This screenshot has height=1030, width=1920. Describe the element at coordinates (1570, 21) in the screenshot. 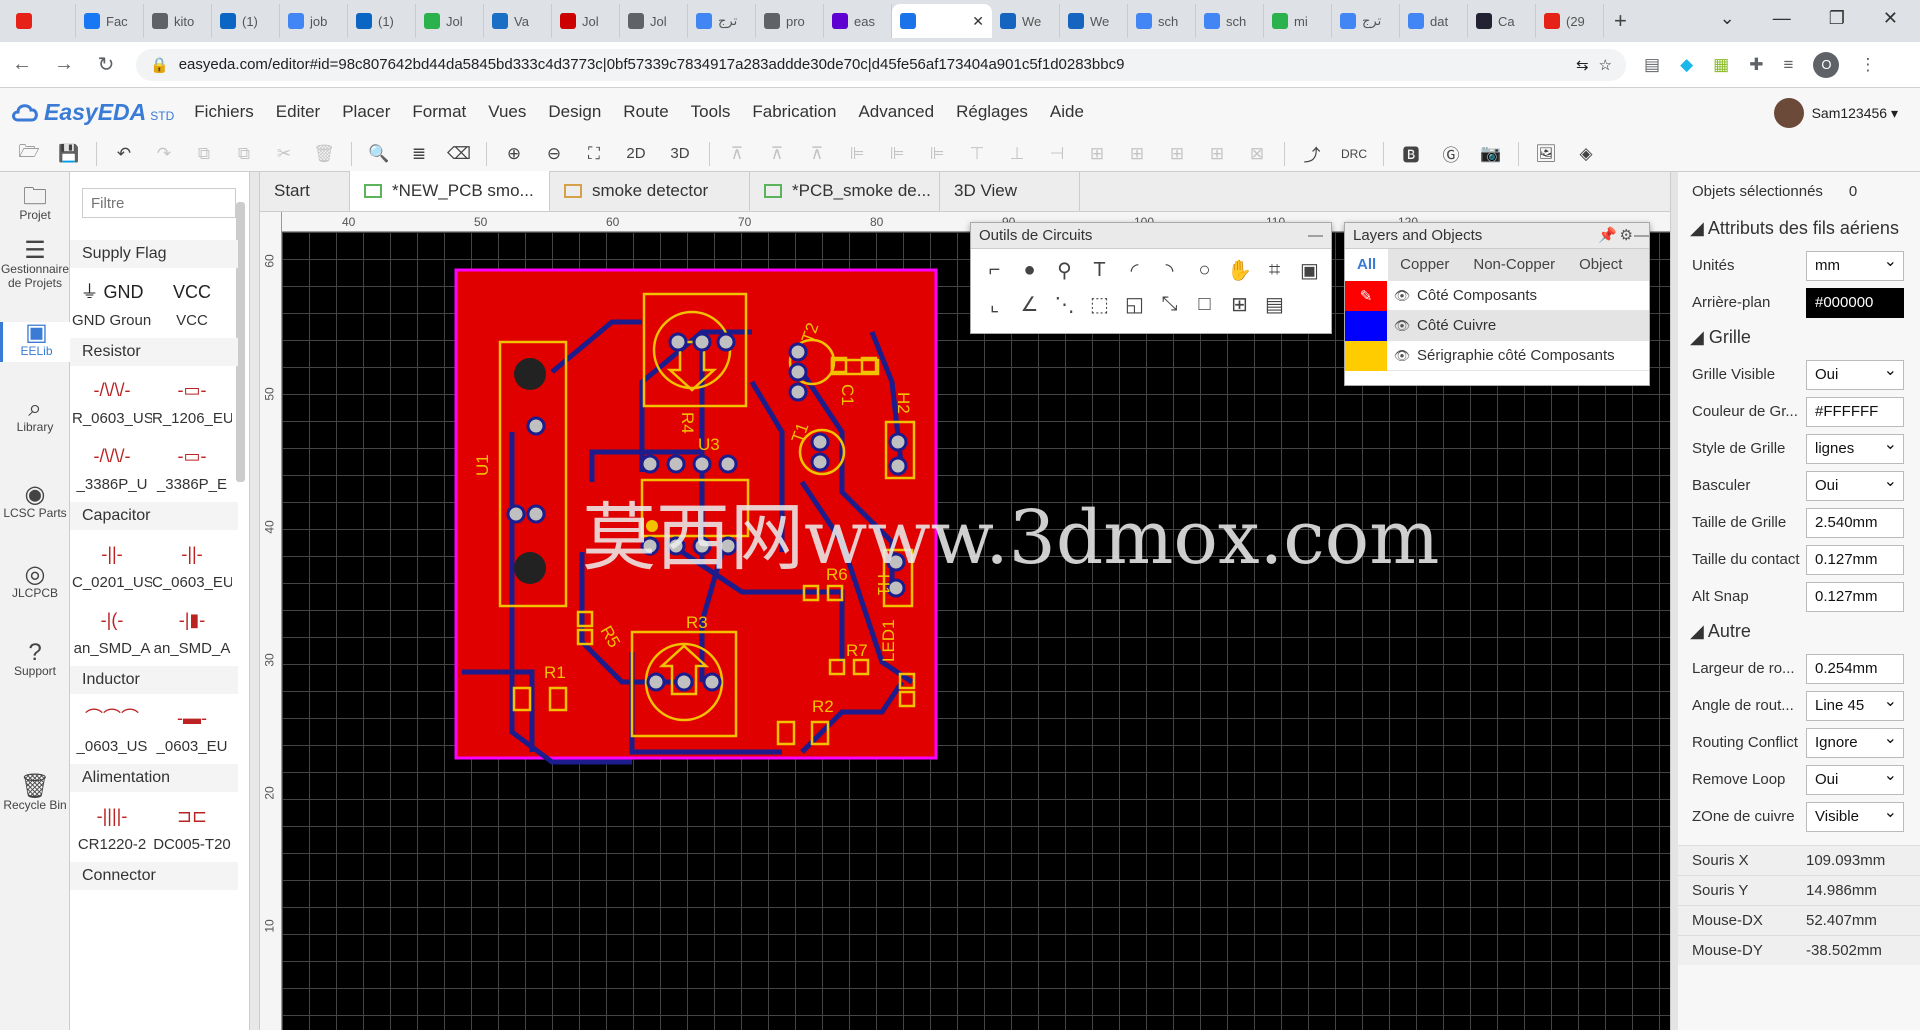

I see `browser-tab: (29` at that location.